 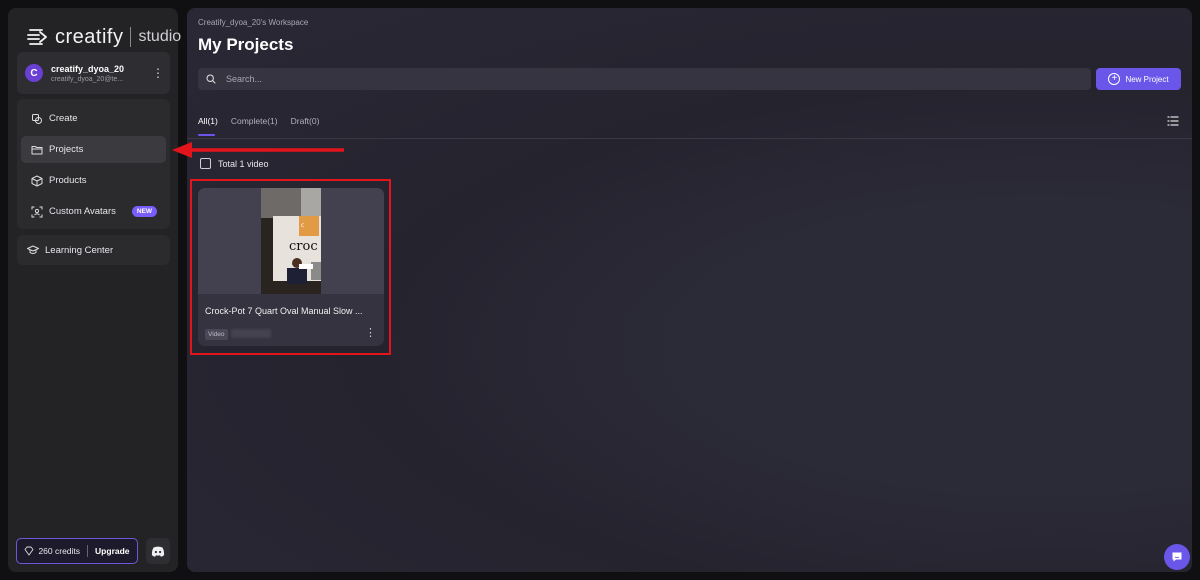 I want to click on search-icon, so click(x=211, y=79).